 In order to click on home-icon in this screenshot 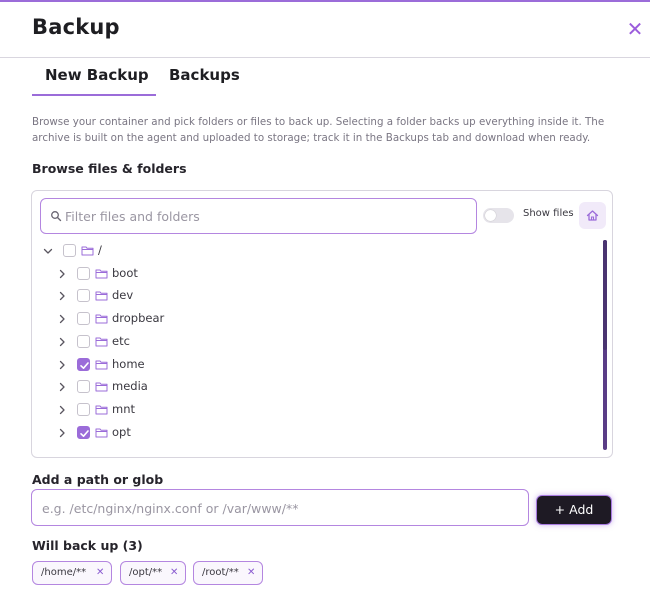, I will do `click(592, 215)`.